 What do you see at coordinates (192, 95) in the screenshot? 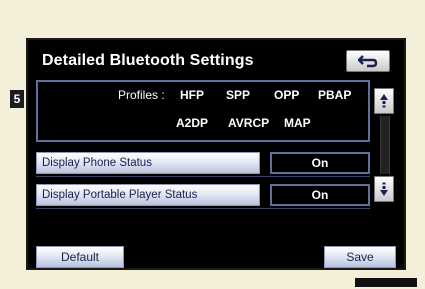
I see `profile-hfp: HFP` at bounding box center [192, 95].